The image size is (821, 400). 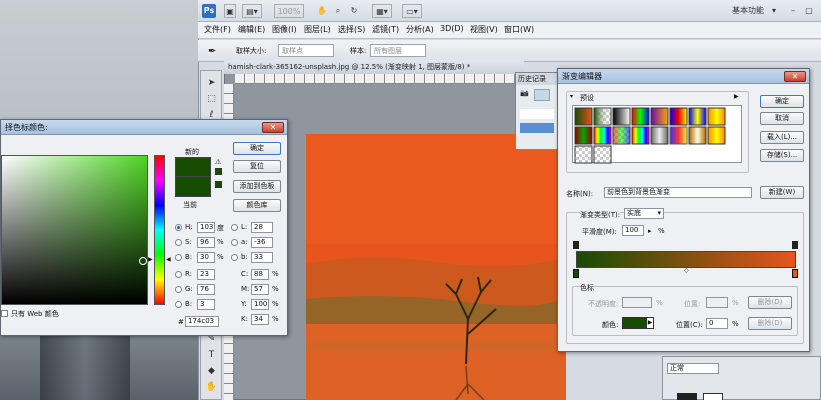 What do you see at coordinates (178, 257) in the screenshot?
I see `brightness-radio` at bounding box center [178, 257].